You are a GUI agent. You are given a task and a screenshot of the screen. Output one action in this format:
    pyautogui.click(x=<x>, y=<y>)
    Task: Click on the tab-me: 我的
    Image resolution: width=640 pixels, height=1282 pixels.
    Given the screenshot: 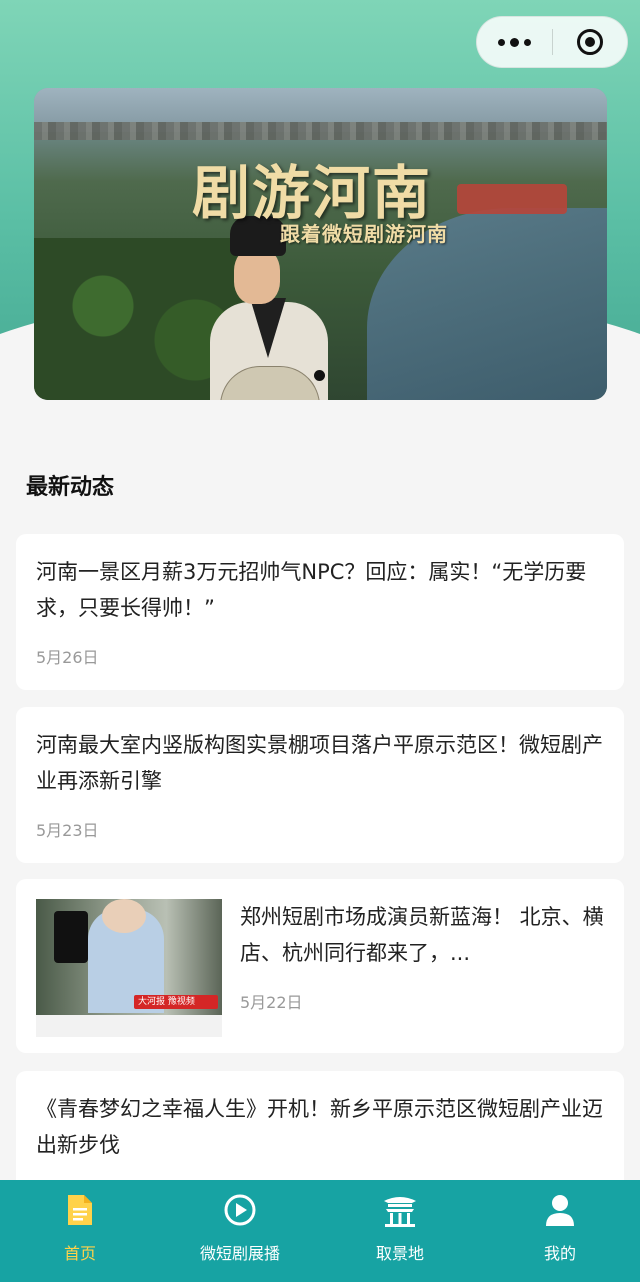 What is the action you would take?
    pyautogui.click(x=560, y=1231)
    